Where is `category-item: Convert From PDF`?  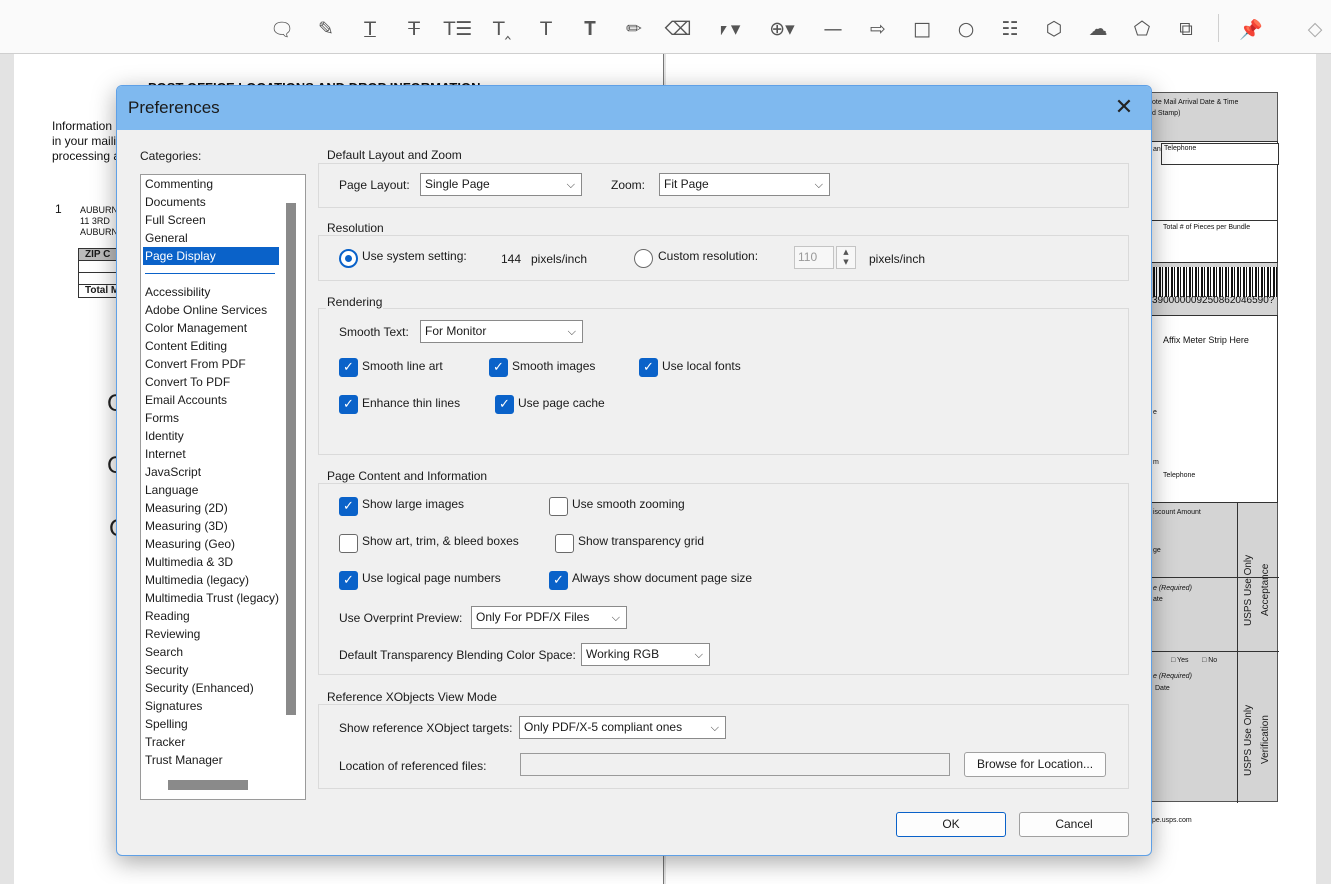
category-item: Convert From PDF is located at coordinates (211, 364).